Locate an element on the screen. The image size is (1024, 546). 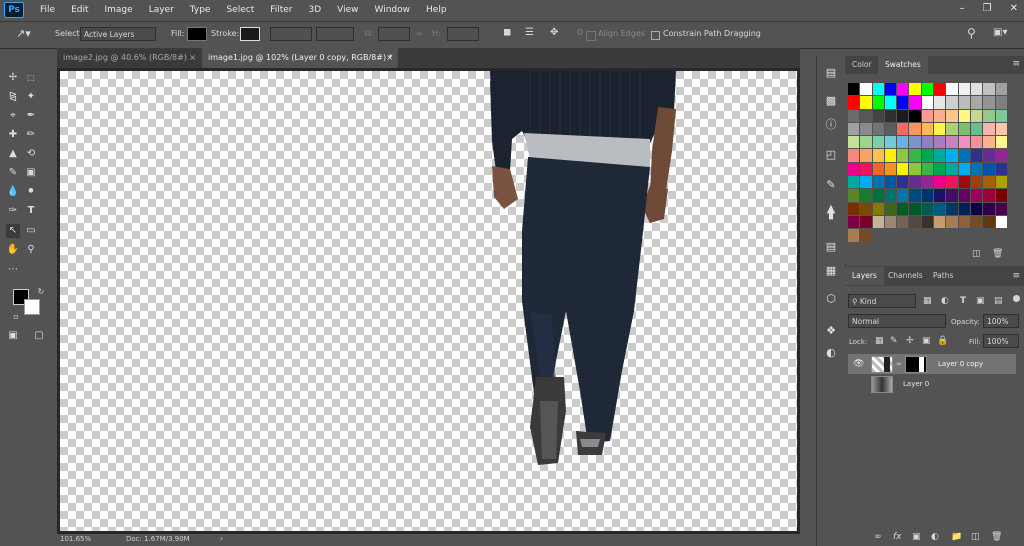
properties-panel-icon: ◰ is located at coordinates (831, 155).